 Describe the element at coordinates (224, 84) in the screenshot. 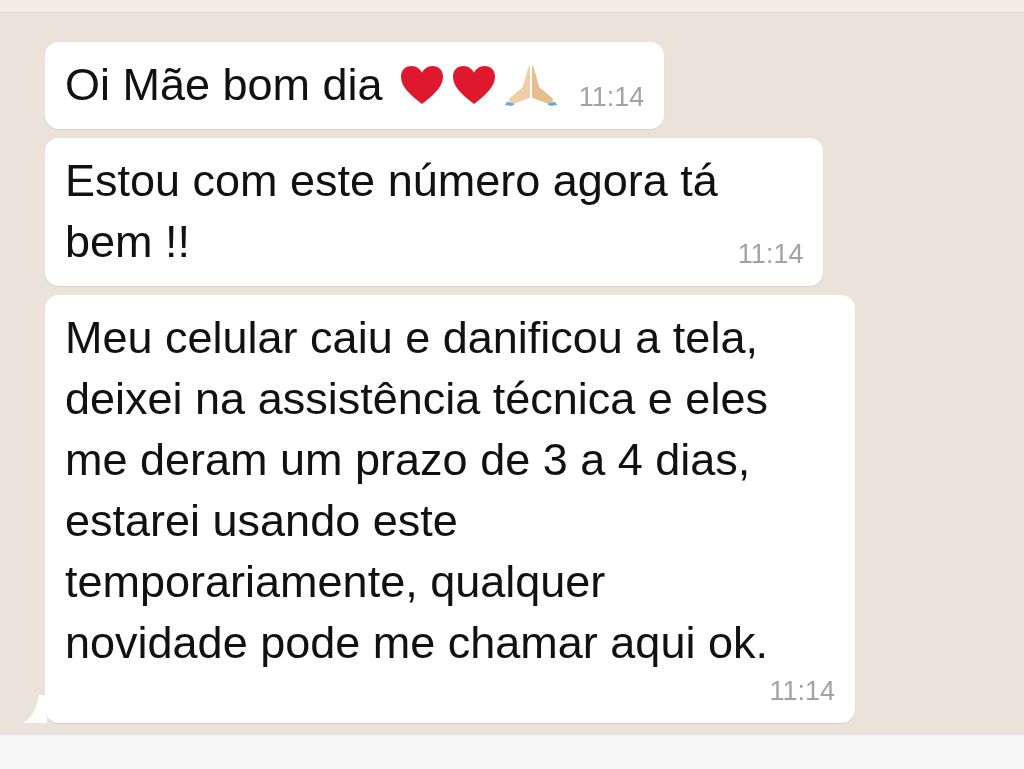

I see `message-text: Oi Mãe bom dia` at that location.